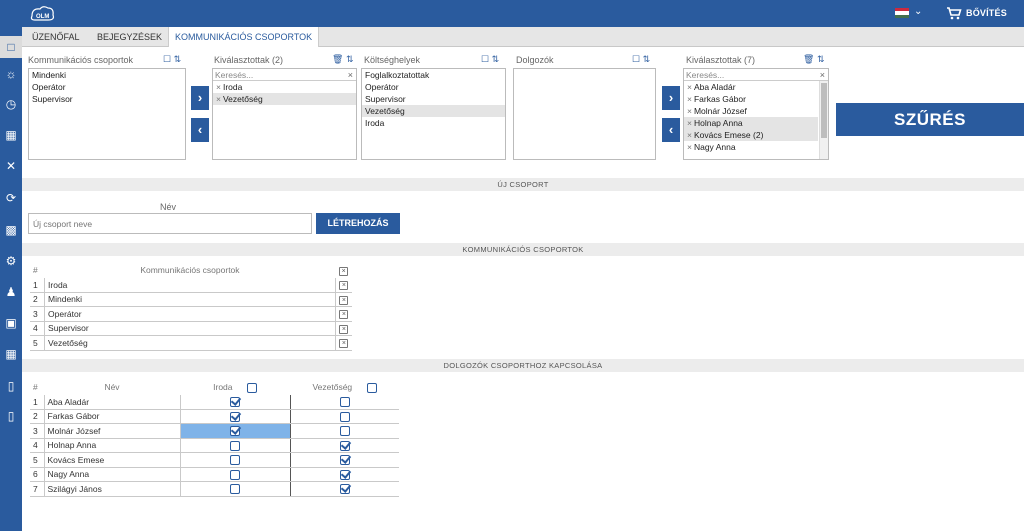  What do you see at coordinates (954, 13) in the screenshot?
I see `cart-icon` at bounding box center [954, 13].